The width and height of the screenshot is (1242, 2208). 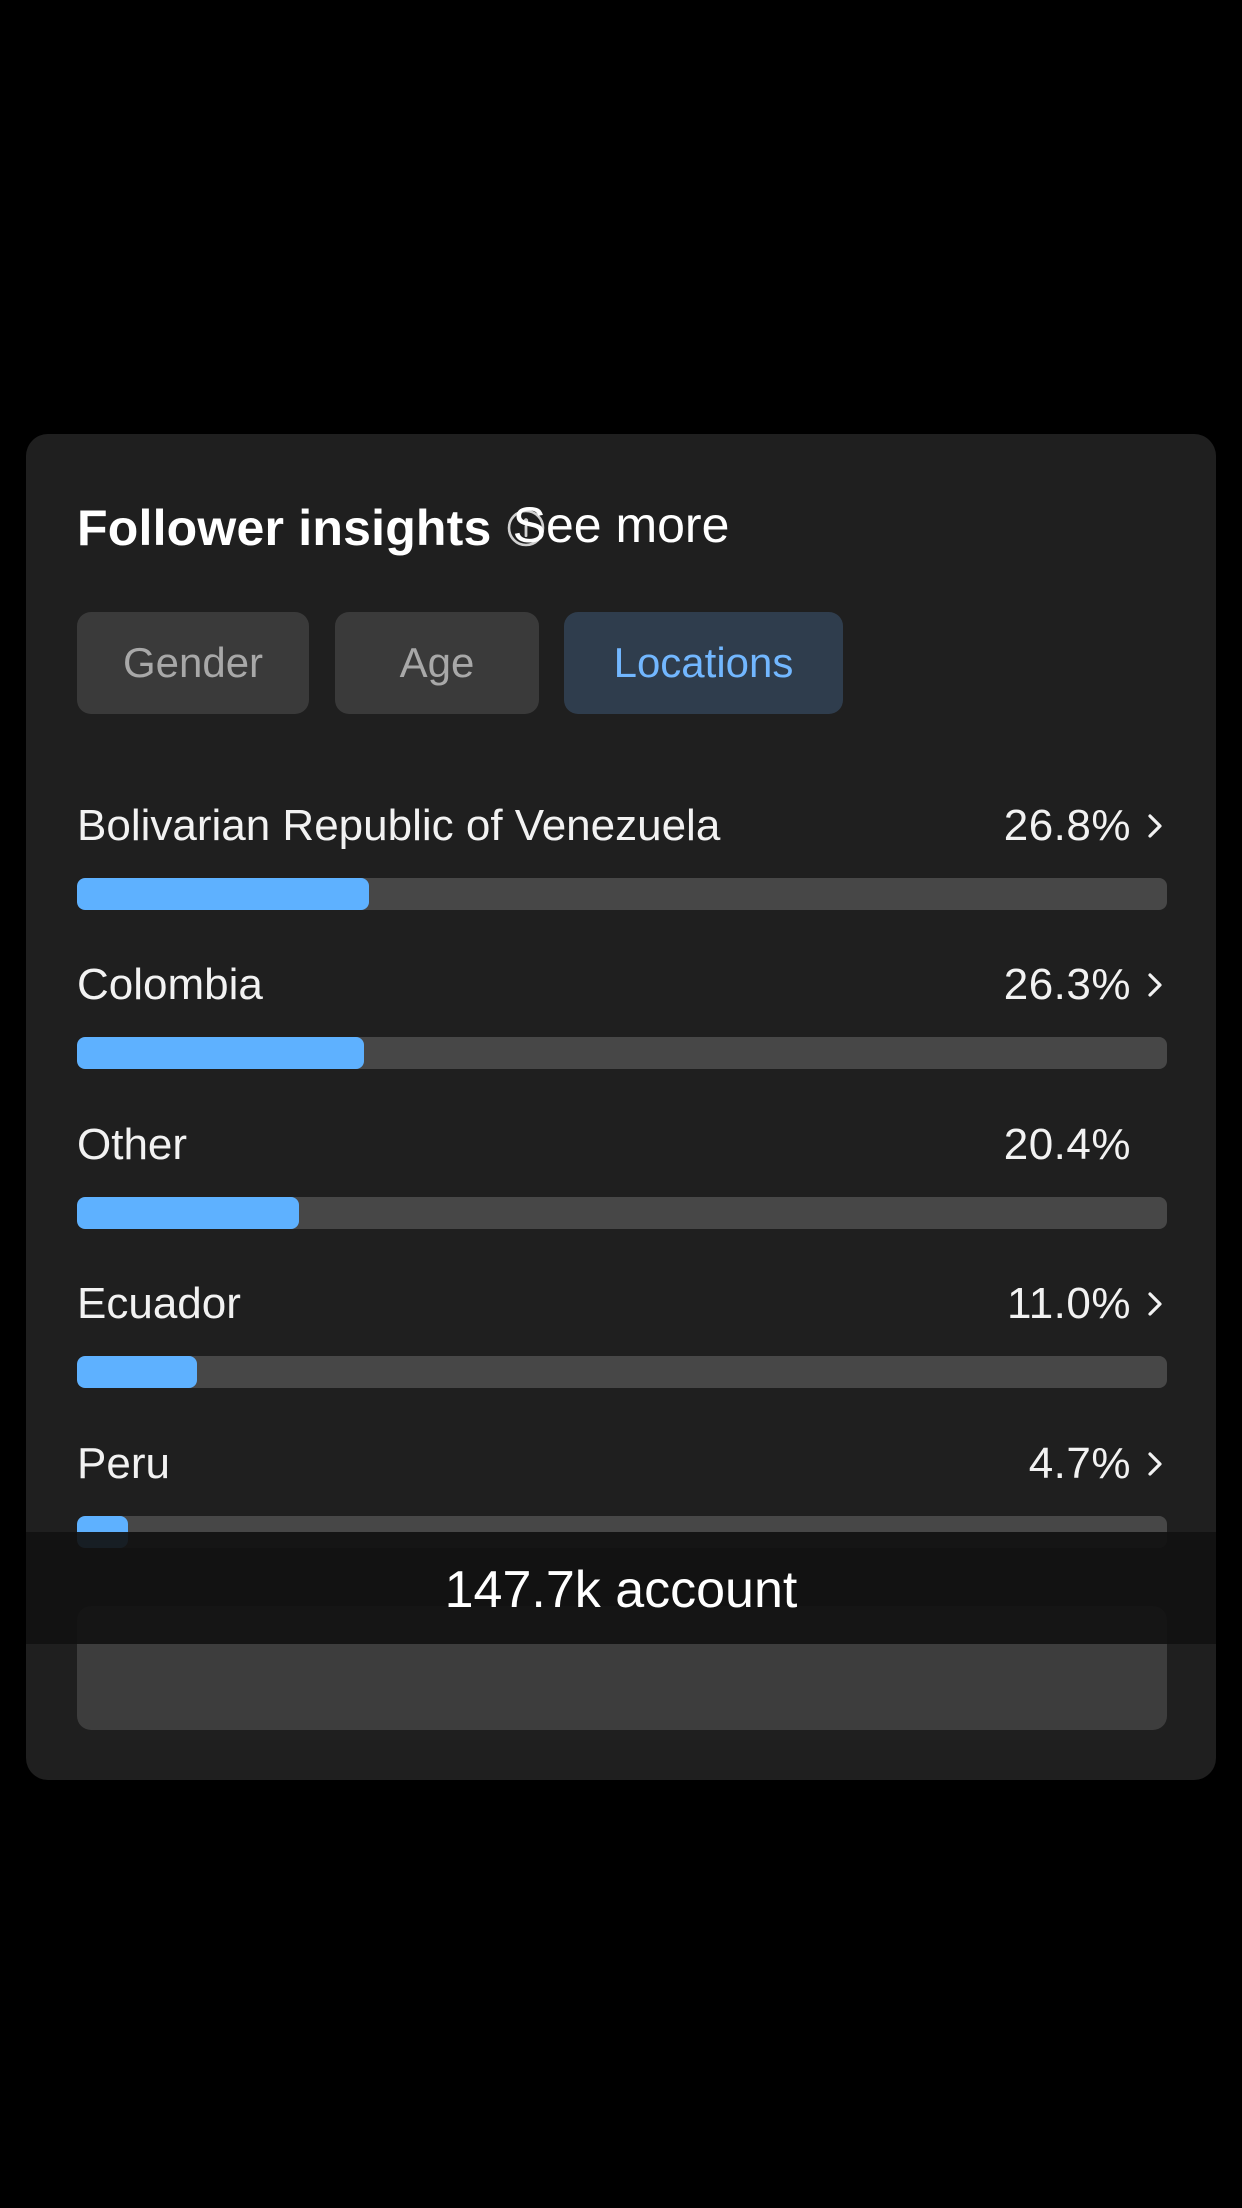 What do you see at coordinates (399, 825) in the screenshot?
I see `location-name: Bolivarian Republic of Venezuela` at bounding box center [399, 825].